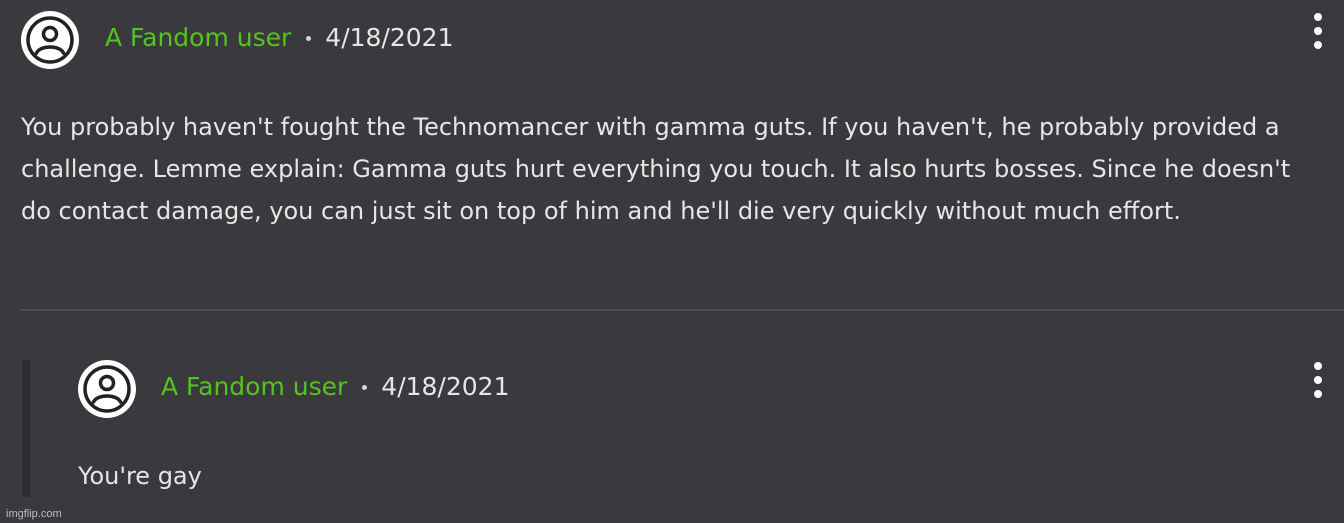 This screenshot has width=1344, height=523. Describe the element at coordinates (445, 386) in the screenshot. I see `reply-date: 4/18/2021` at that location.